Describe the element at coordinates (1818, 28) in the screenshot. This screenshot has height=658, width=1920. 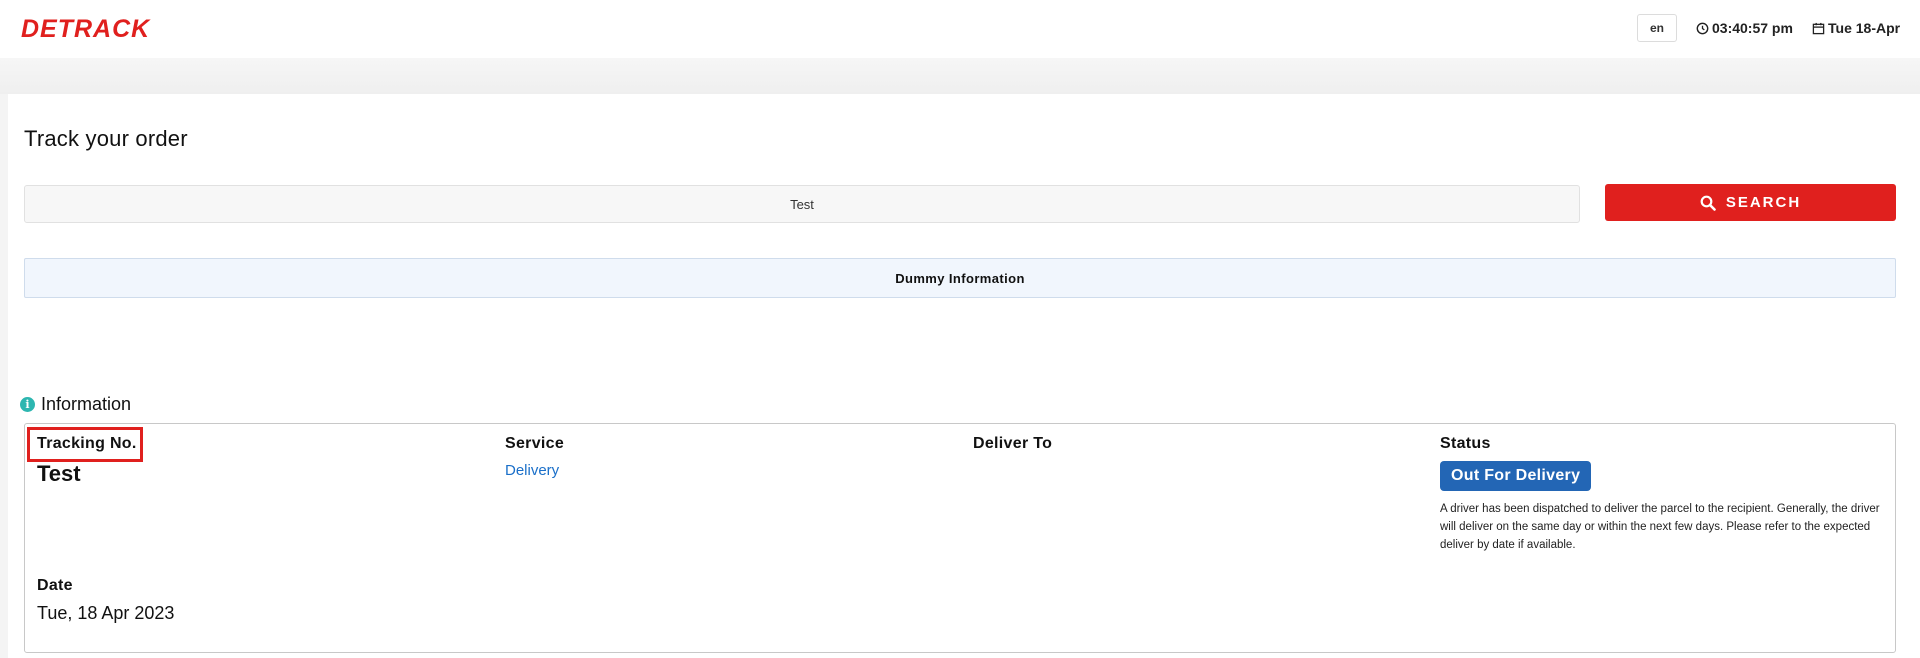
I see `calendar-icon` at that location.